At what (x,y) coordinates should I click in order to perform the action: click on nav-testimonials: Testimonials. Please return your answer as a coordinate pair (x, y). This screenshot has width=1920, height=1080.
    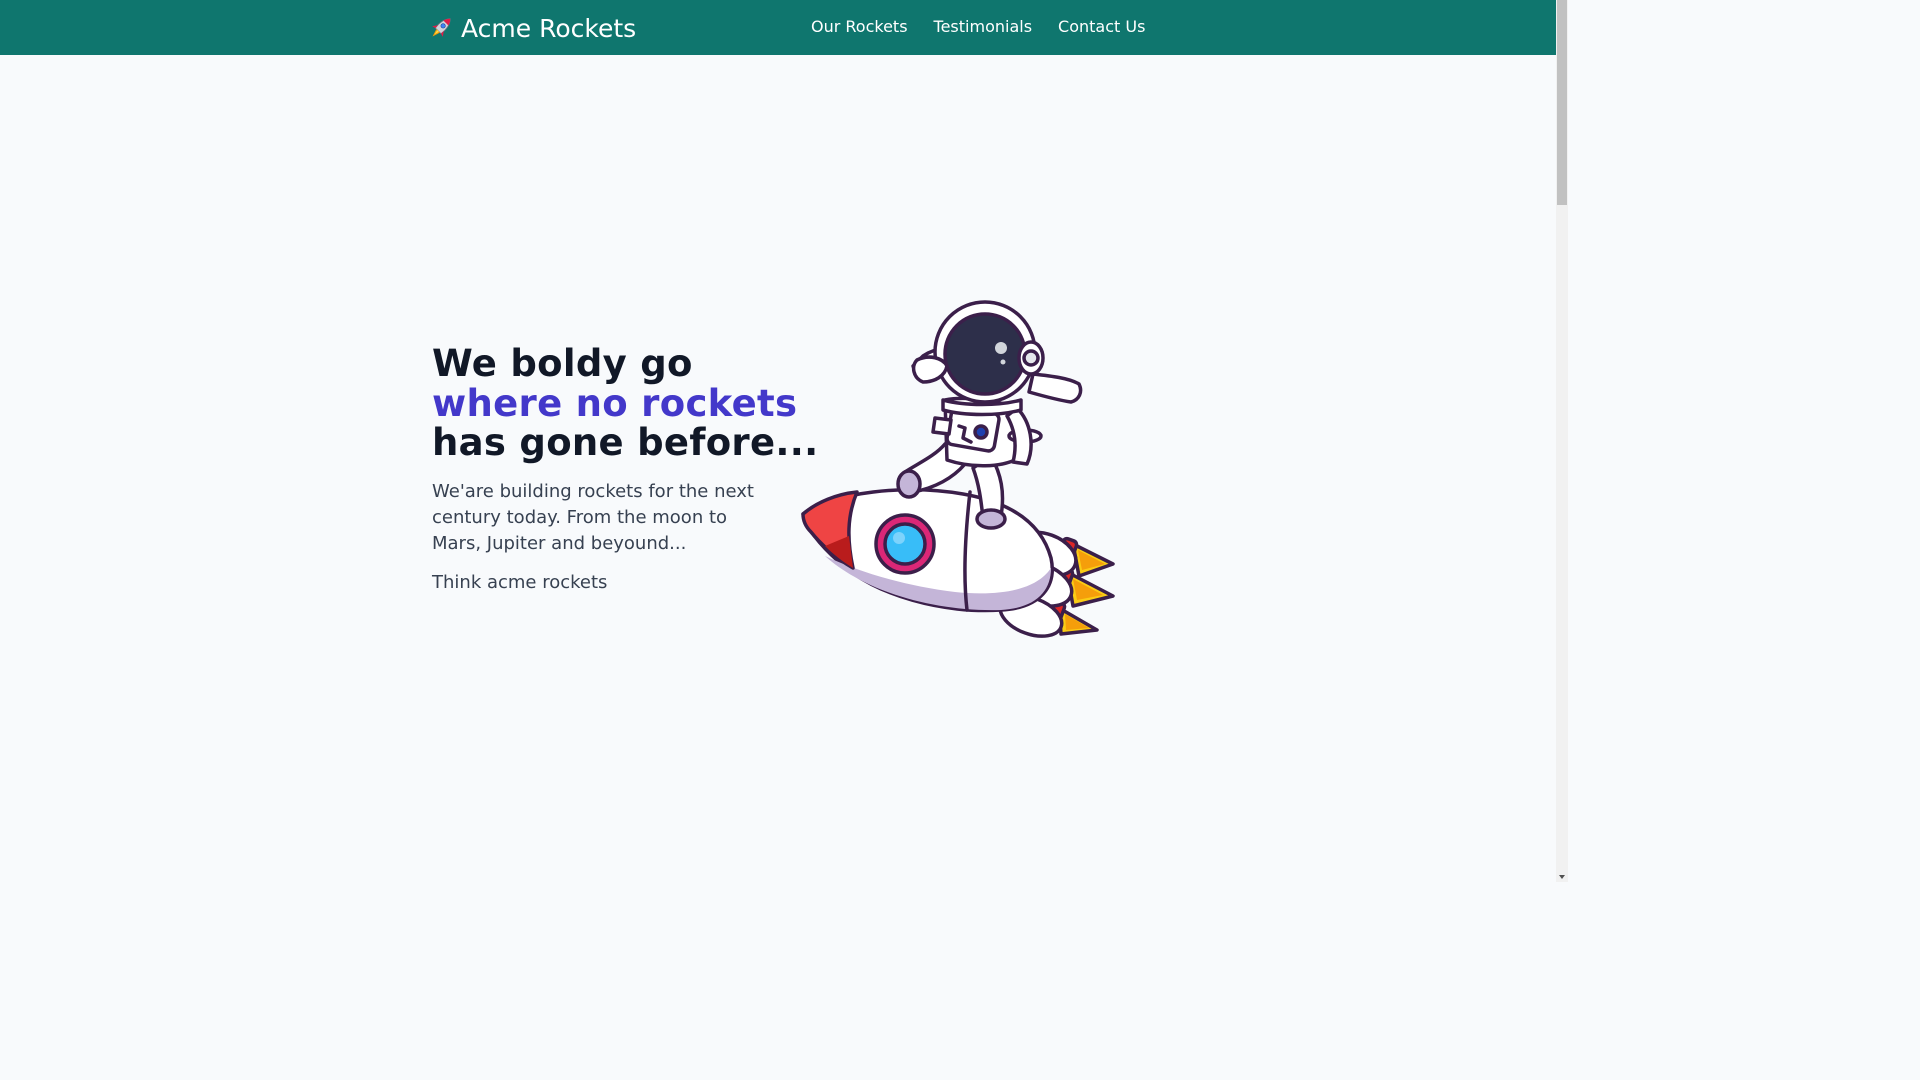
    Looking at the image, I should click on (983, 27).